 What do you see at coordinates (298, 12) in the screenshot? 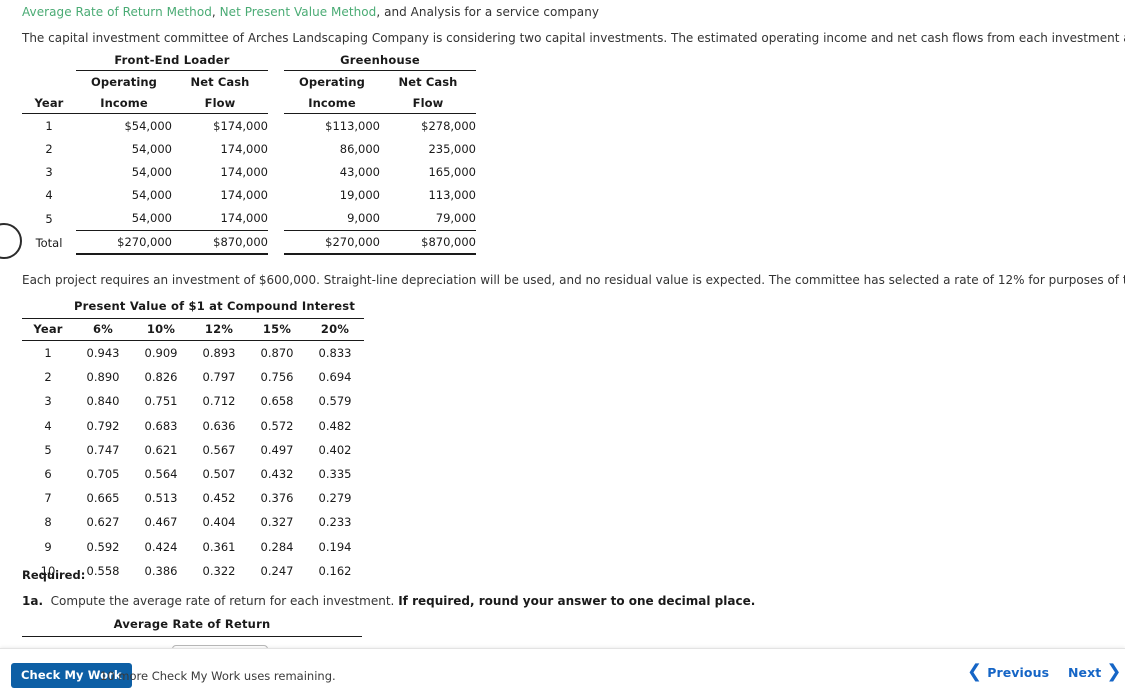
I see `topic-link-net-present-value: Net Present Value Method` at bounding box center [298, 12].